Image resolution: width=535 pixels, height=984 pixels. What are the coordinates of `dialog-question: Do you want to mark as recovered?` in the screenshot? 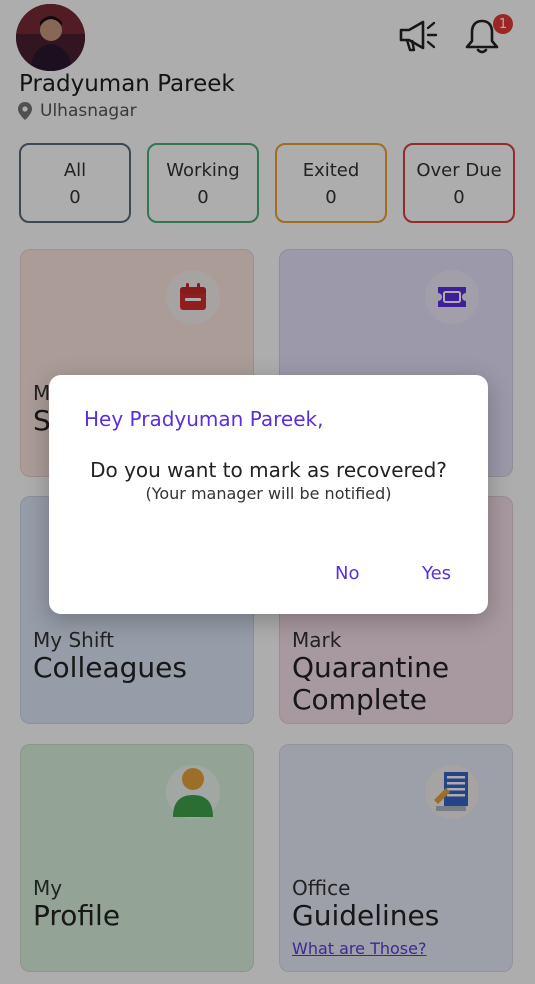 It's located at (268, 470).